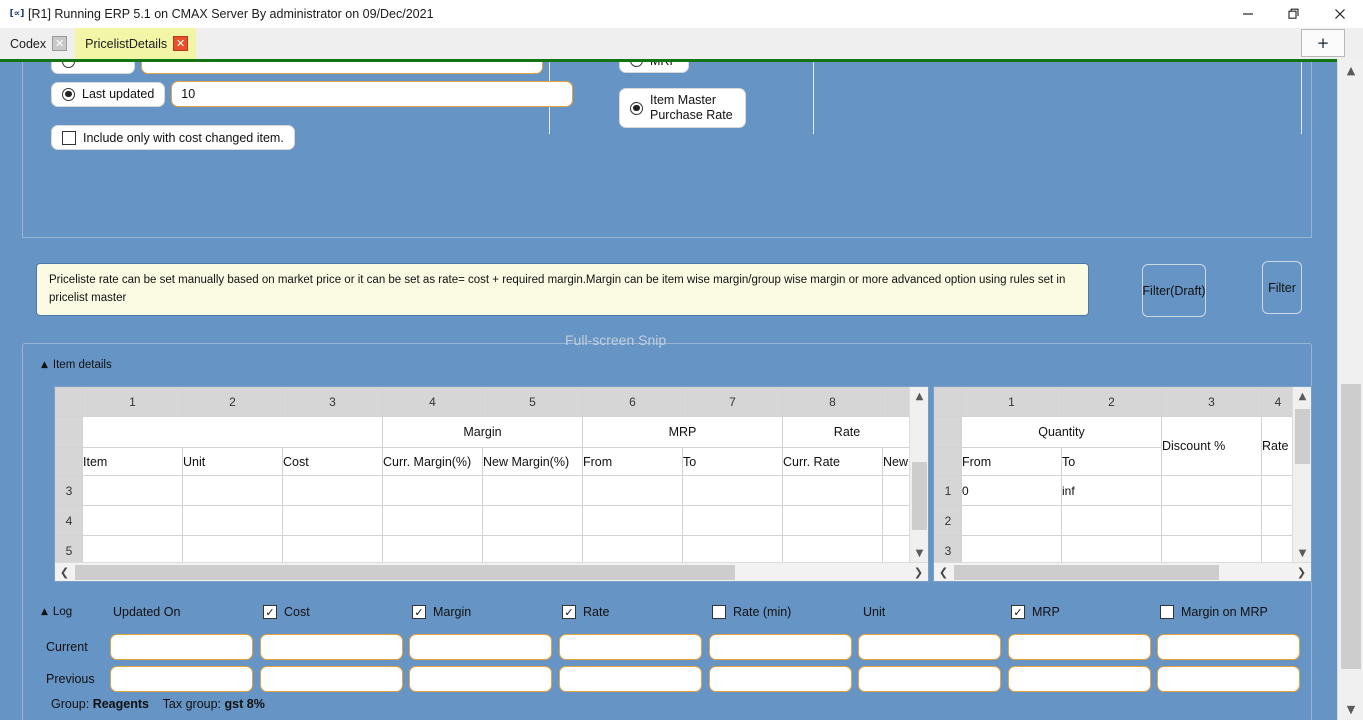 The width and height of the screenshot is (1363, 720). I want to click on sub-header-new-margin: New Margin(%), so click(532, 461).